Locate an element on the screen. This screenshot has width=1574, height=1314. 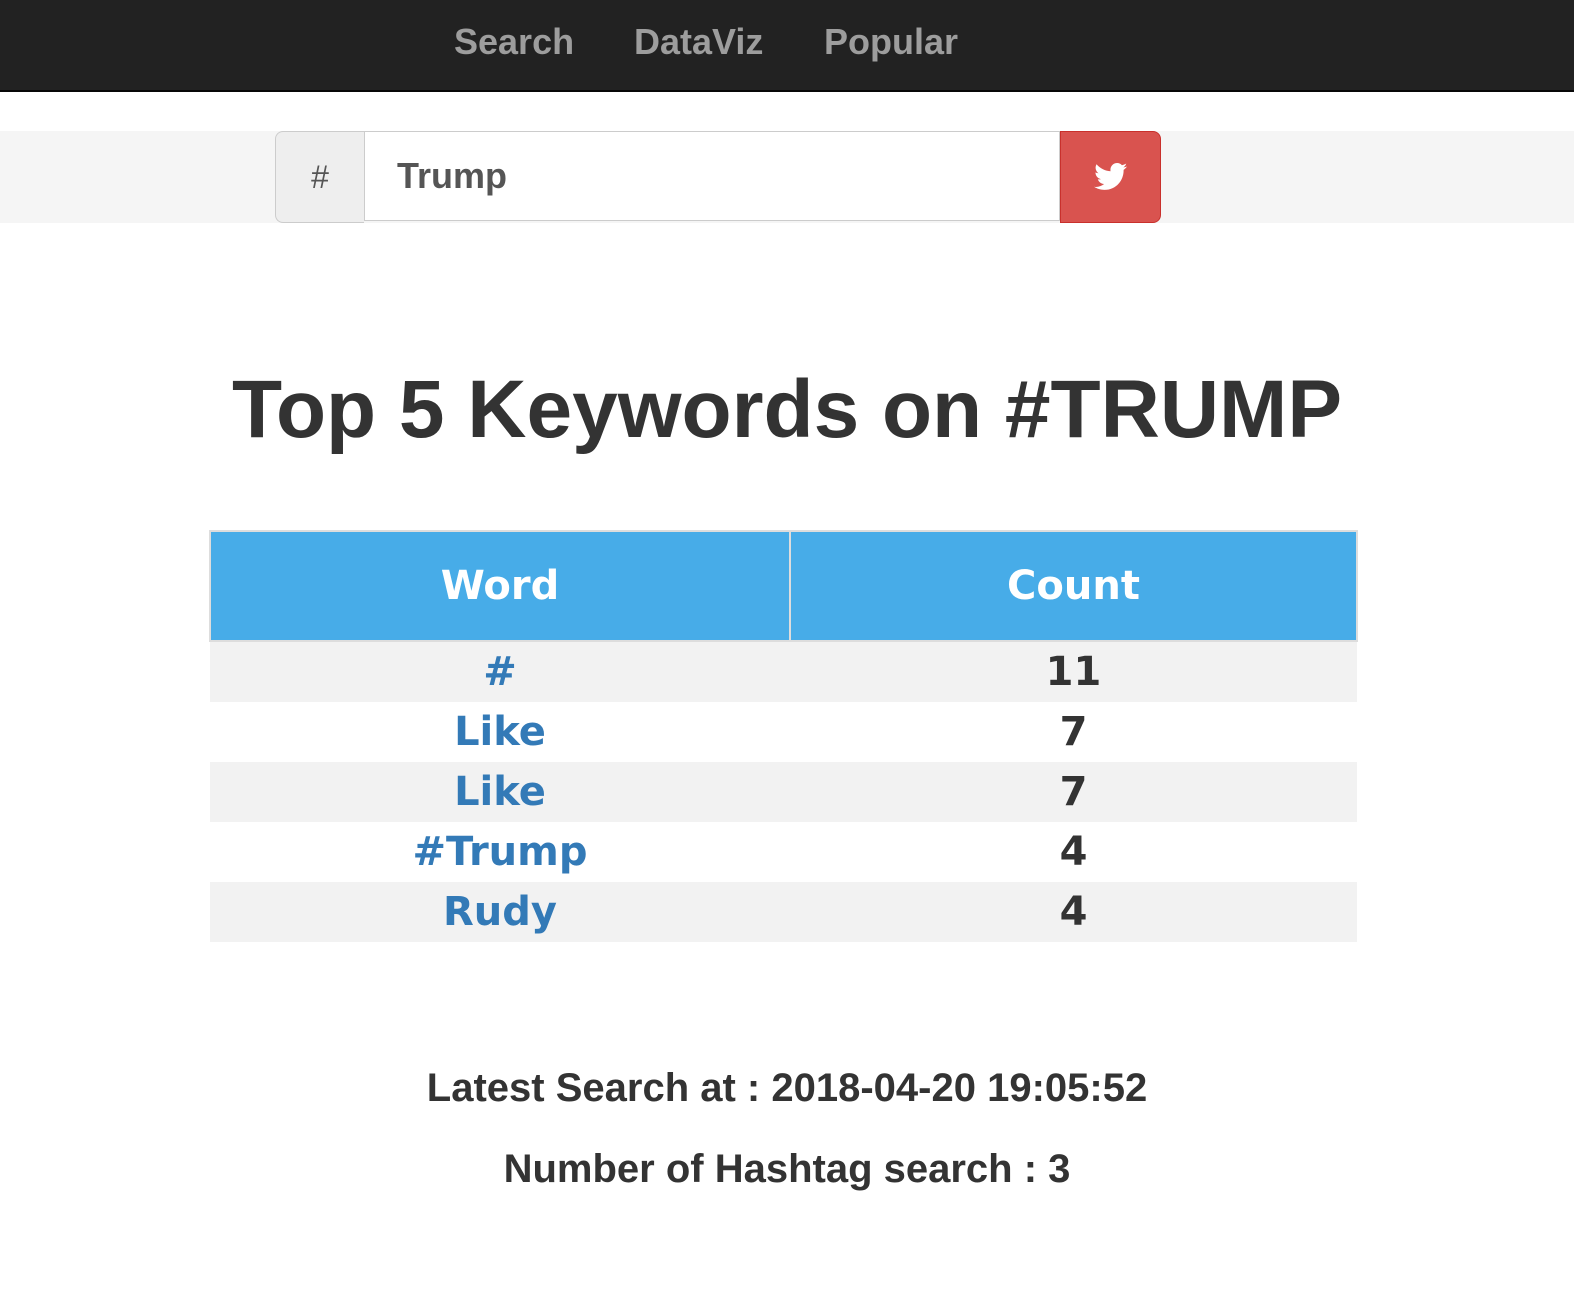
word-cell: Rudy is located at coordinates (500, 912).